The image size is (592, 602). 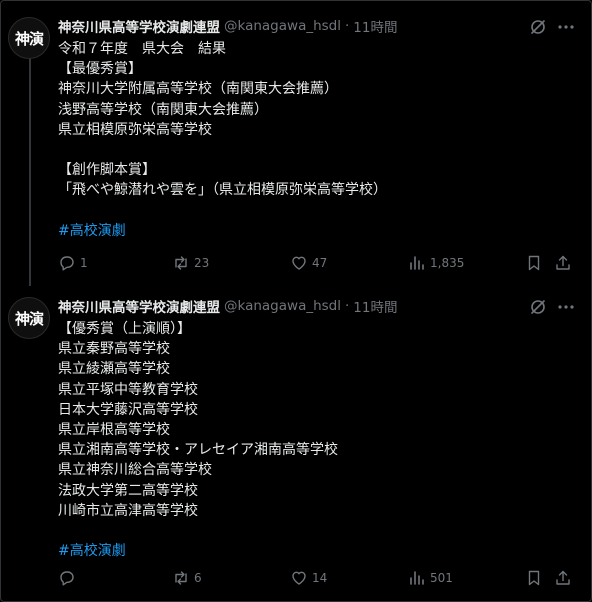 I want to click on repost-button: 6, so click(x=187, y=578).